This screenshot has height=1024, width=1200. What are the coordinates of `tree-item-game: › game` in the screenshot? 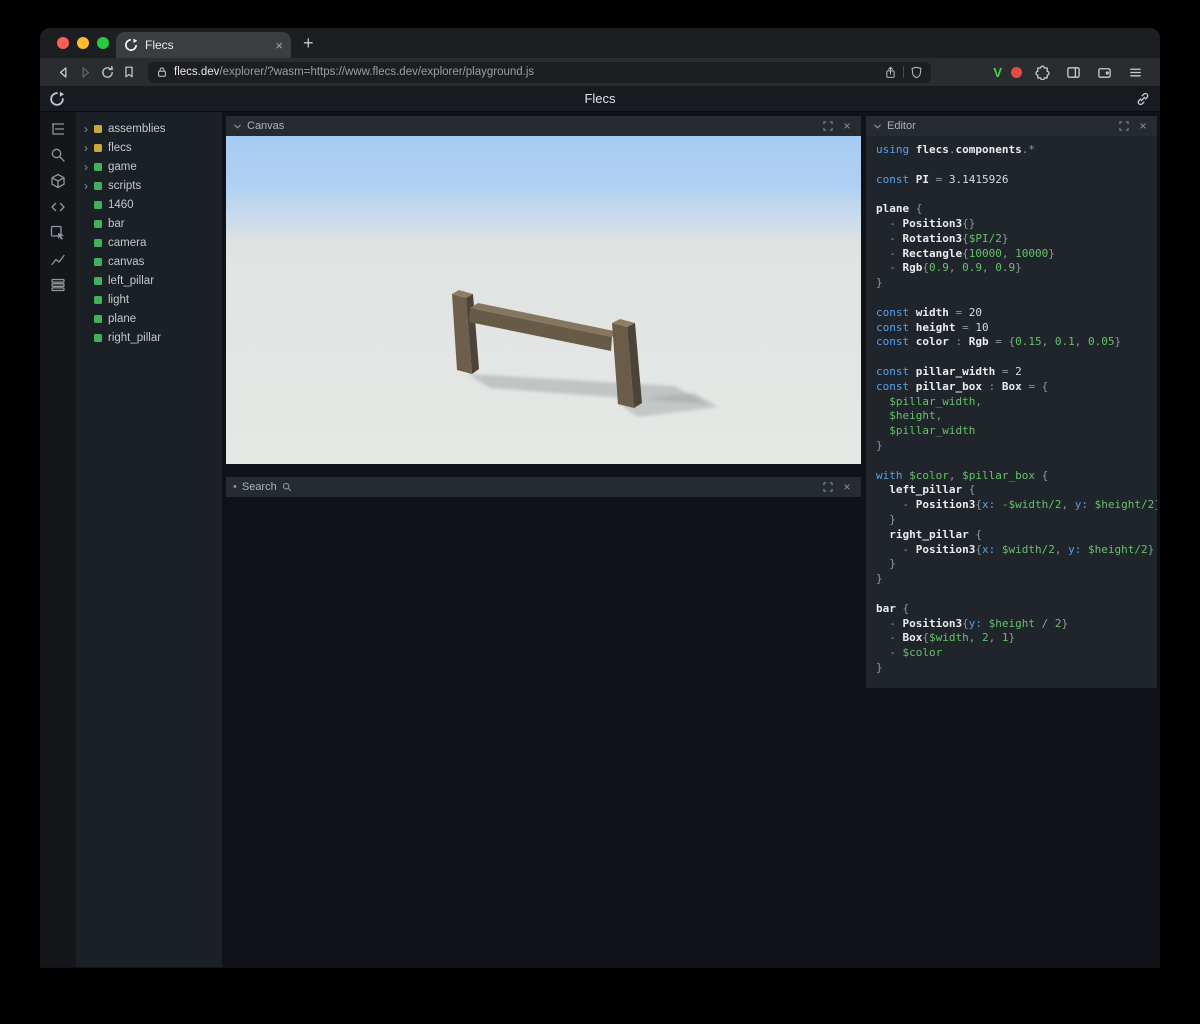 It's located at (149, 166).